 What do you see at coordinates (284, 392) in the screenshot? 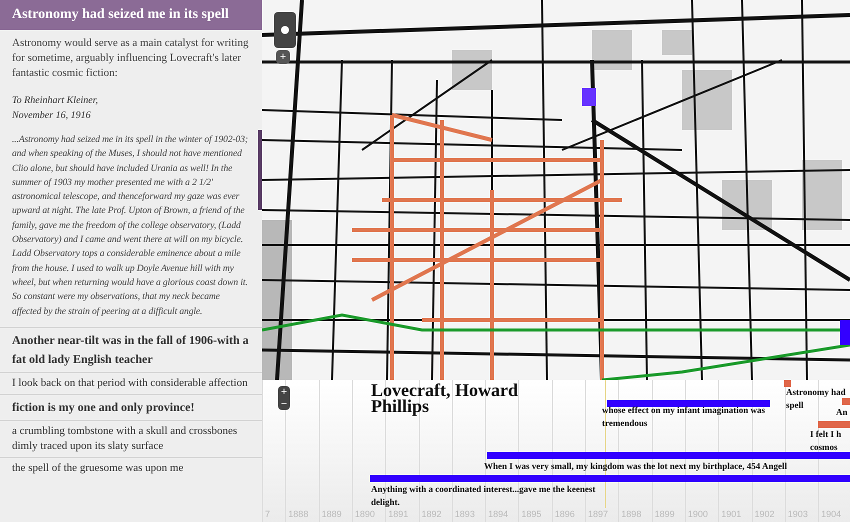
I see `timeline-zoom-in-button: +` at bounding box center [284, 392].